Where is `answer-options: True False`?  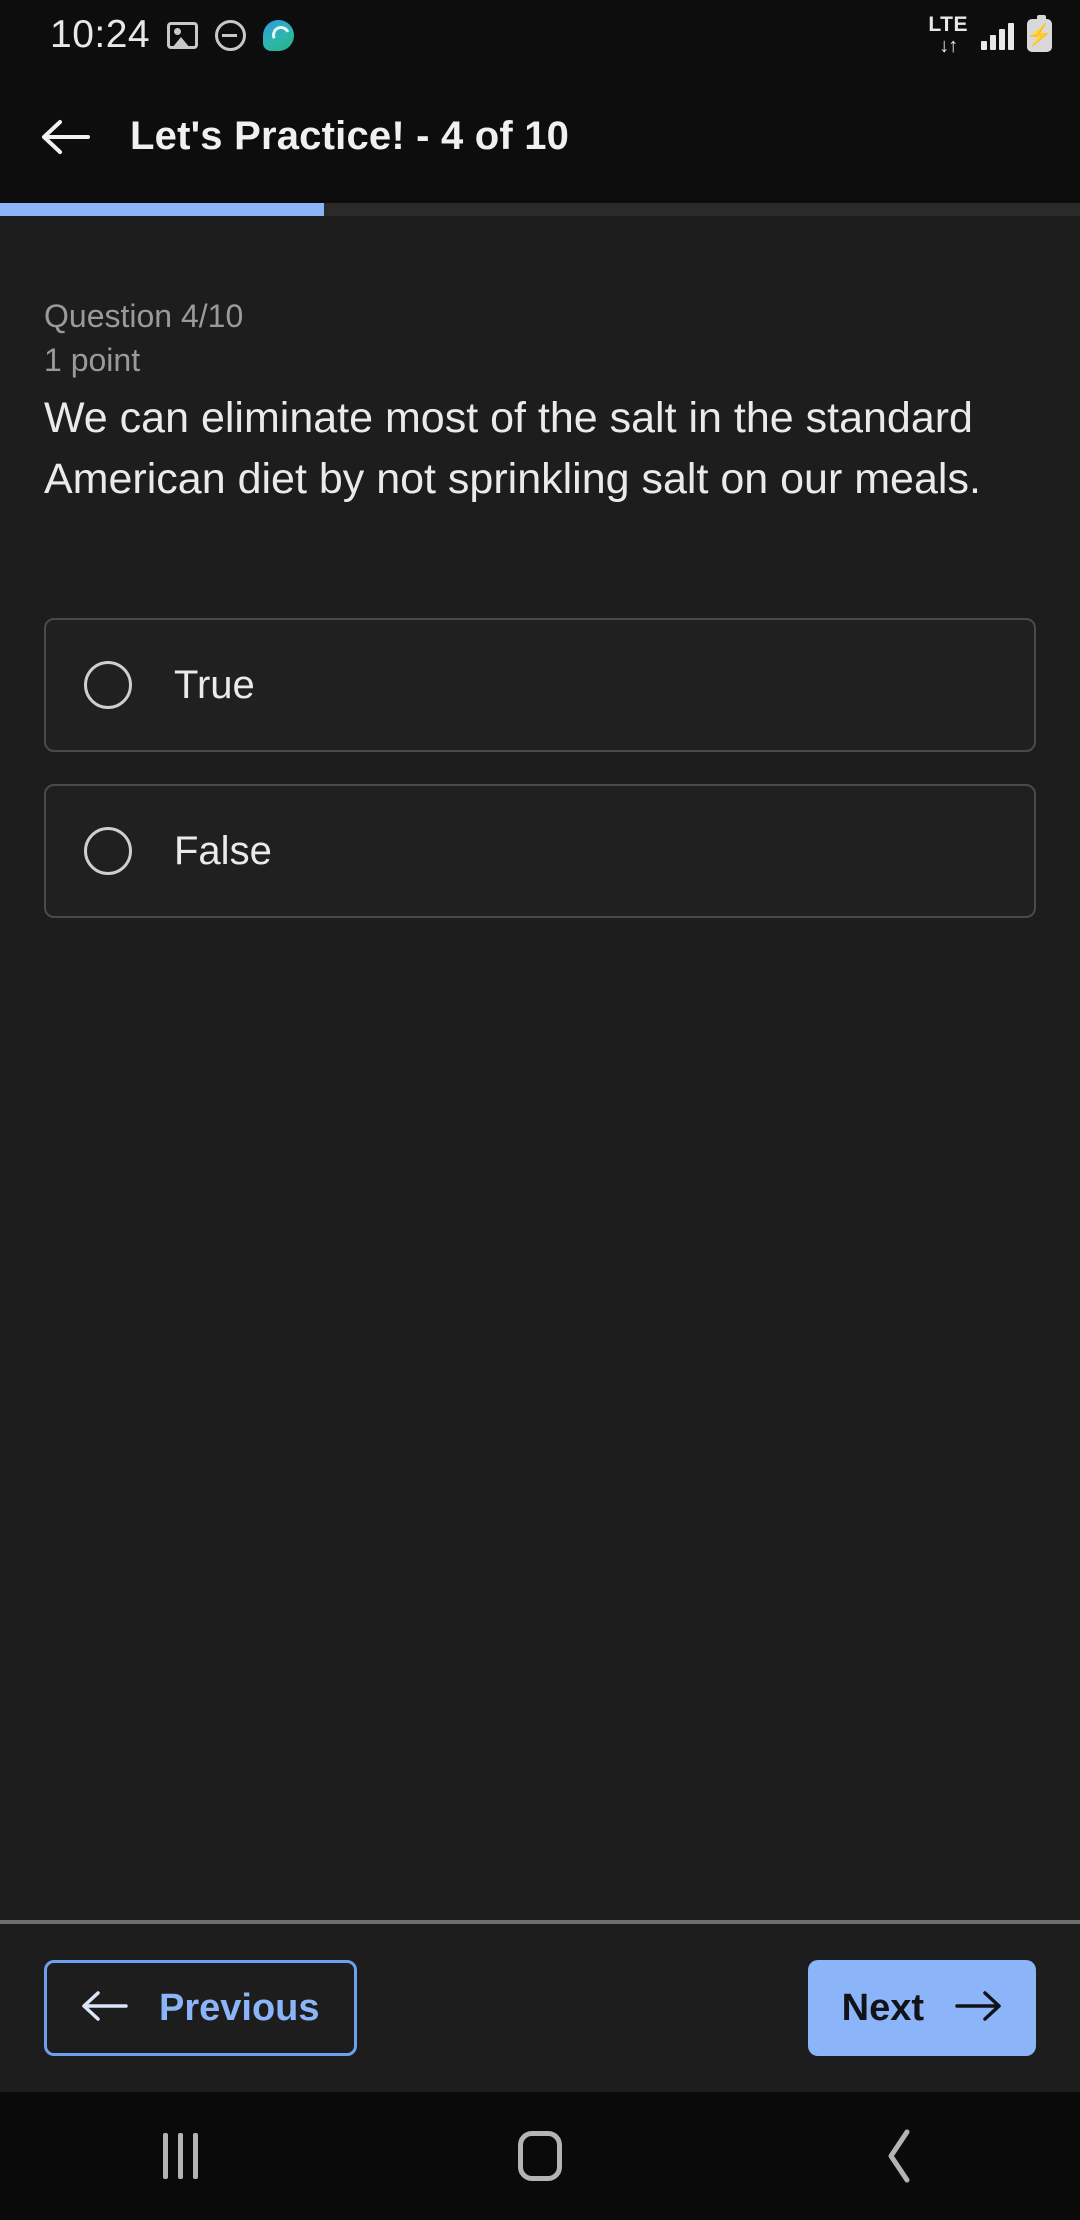 answer-options: True False is located at coordinates (540, 768).